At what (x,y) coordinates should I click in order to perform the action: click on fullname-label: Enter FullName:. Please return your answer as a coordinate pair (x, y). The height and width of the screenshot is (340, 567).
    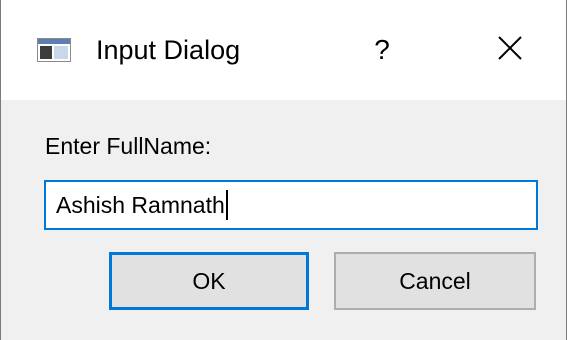
    Looking at the image, I should click on (128, 146).